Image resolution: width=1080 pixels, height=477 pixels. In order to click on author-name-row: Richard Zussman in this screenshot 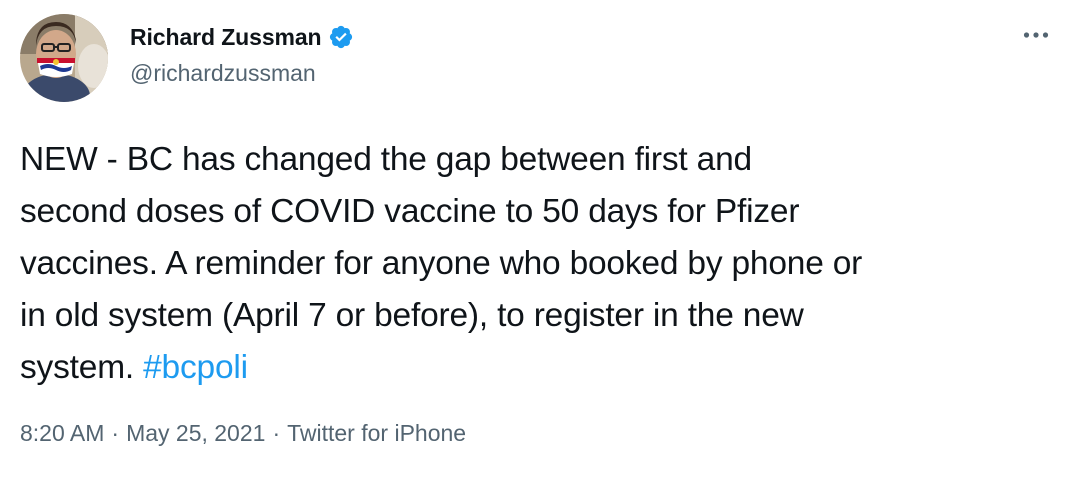, I will do `click(242, 37)`.